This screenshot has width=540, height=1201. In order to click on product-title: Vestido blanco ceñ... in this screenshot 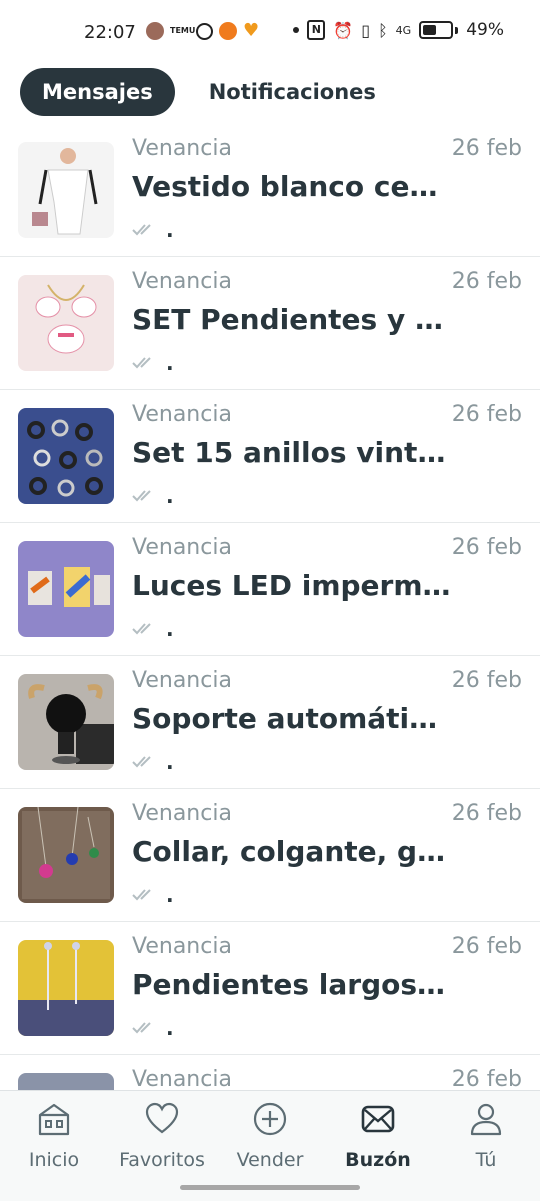, I will do `click(292, 186)`.